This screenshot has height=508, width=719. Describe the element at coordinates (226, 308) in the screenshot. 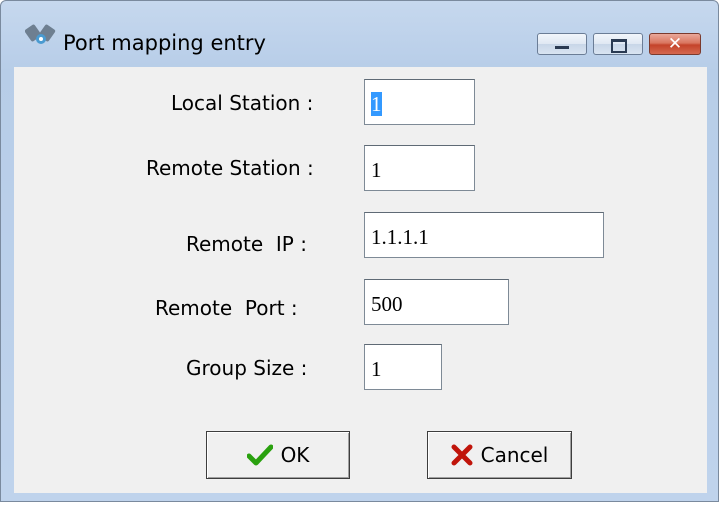

I see `remote-port-label: Remote Port :` at that location.